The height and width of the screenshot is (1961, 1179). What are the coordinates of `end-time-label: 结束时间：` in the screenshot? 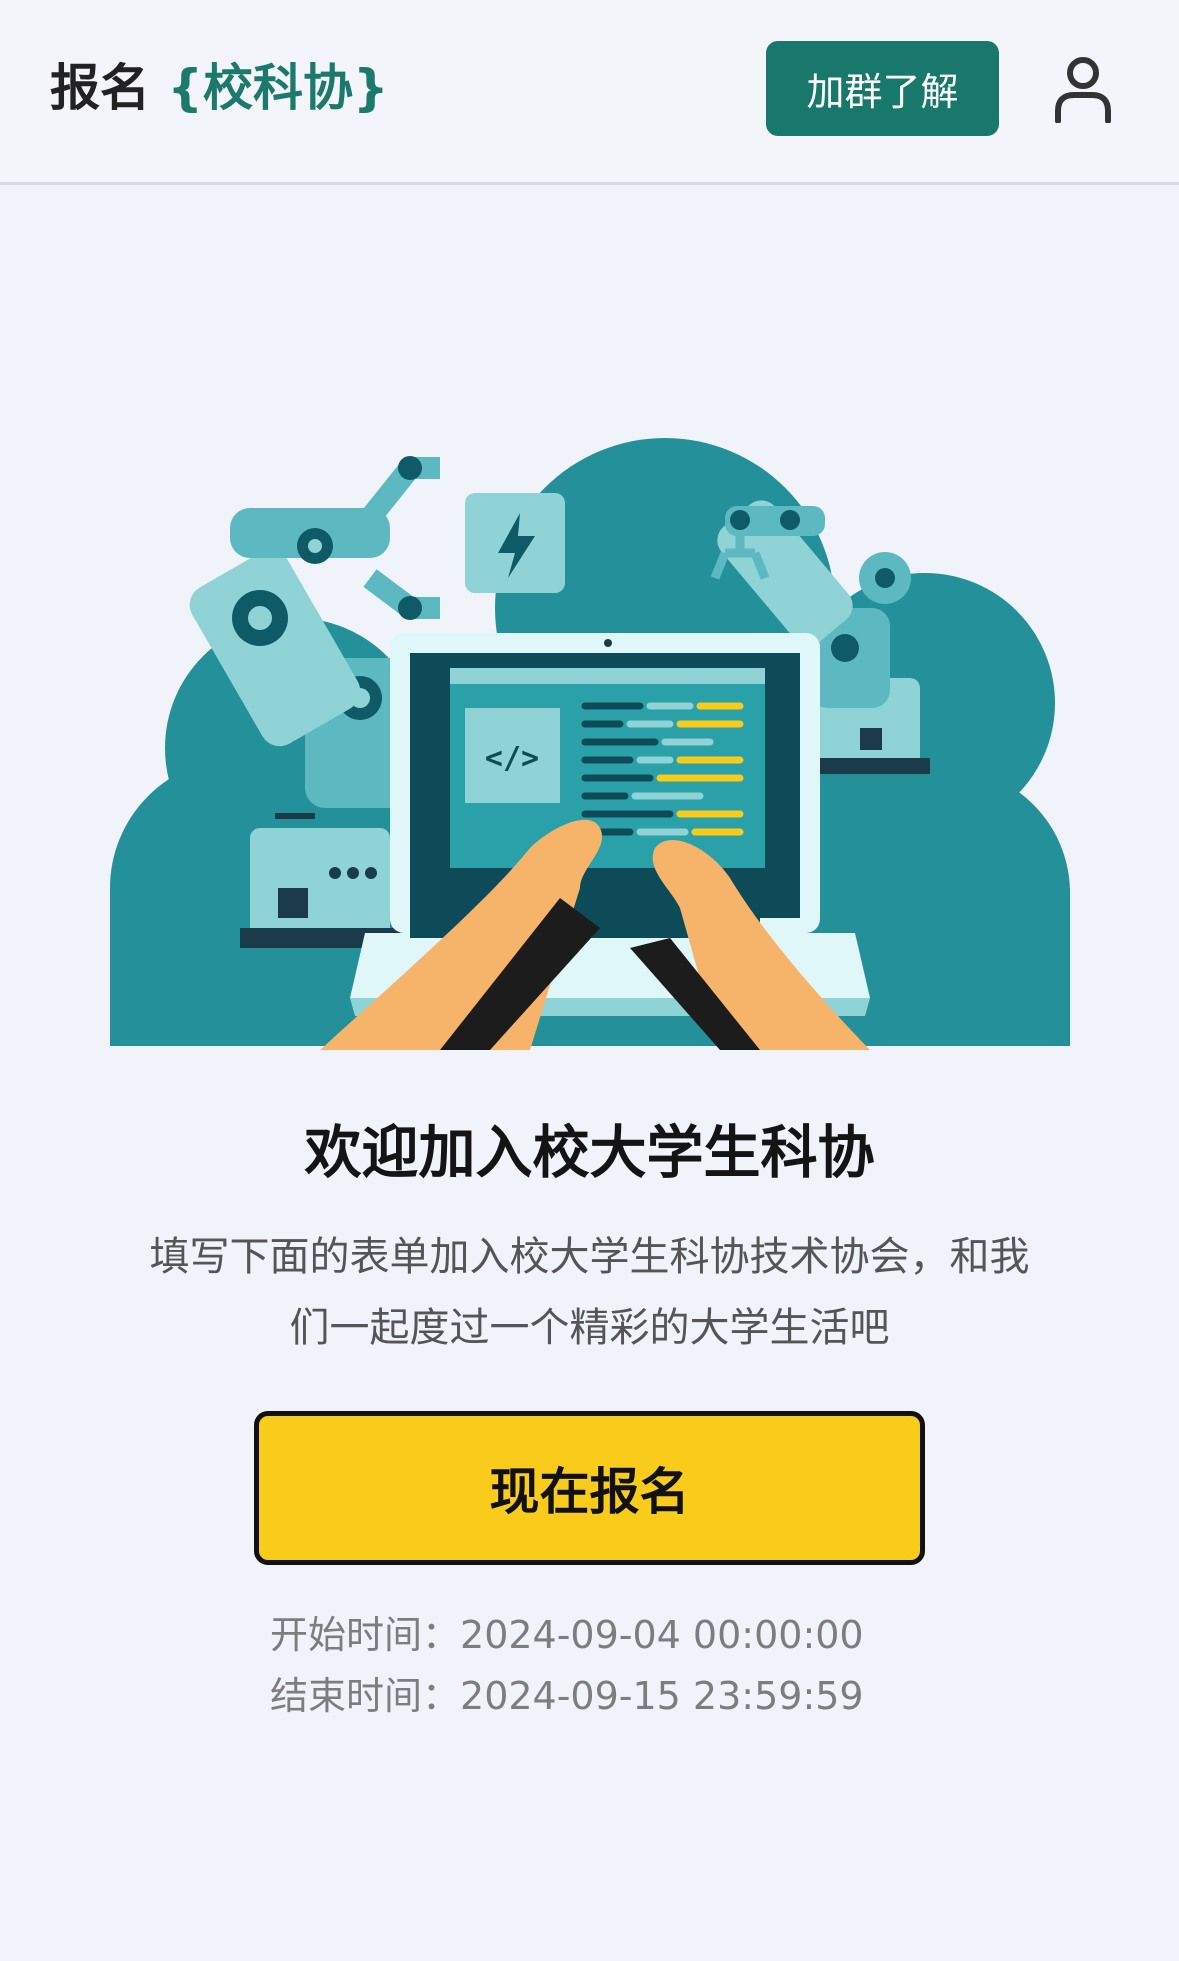 It's located at (365, 1696).